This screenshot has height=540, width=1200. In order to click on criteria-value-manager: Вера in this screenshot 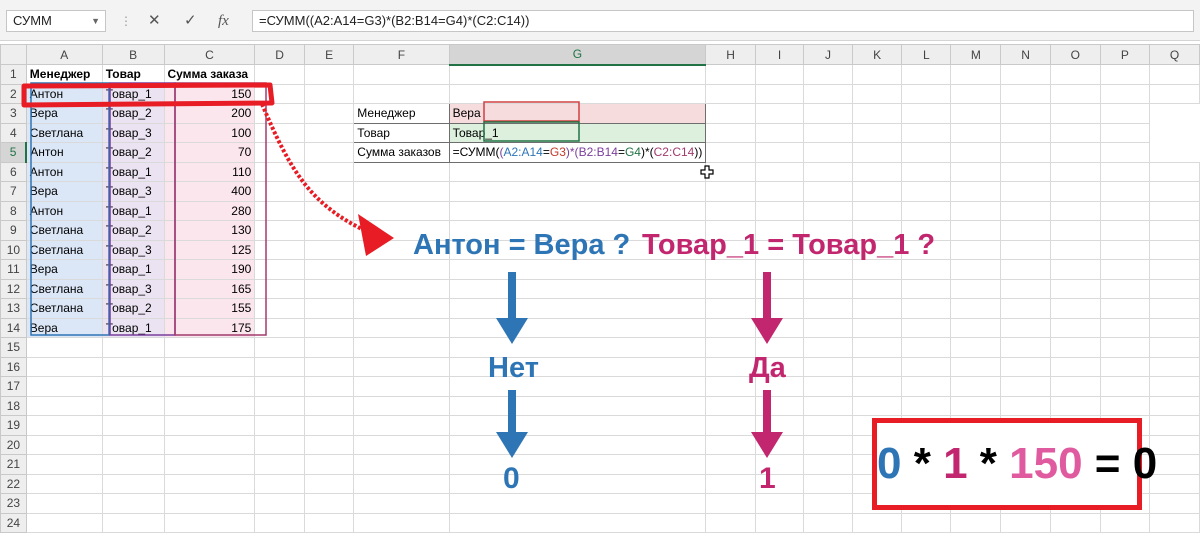, I will do `click(577, 113)`.